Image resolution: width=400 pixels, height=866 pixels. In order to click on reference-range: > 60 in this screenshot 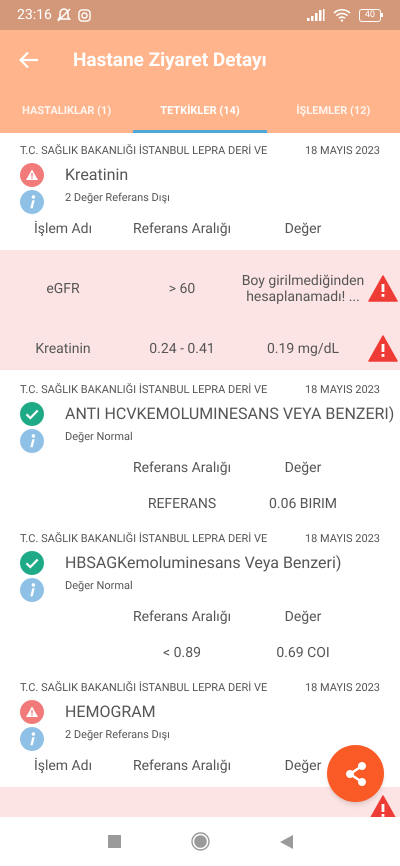, I will do `click(182, 288)`.